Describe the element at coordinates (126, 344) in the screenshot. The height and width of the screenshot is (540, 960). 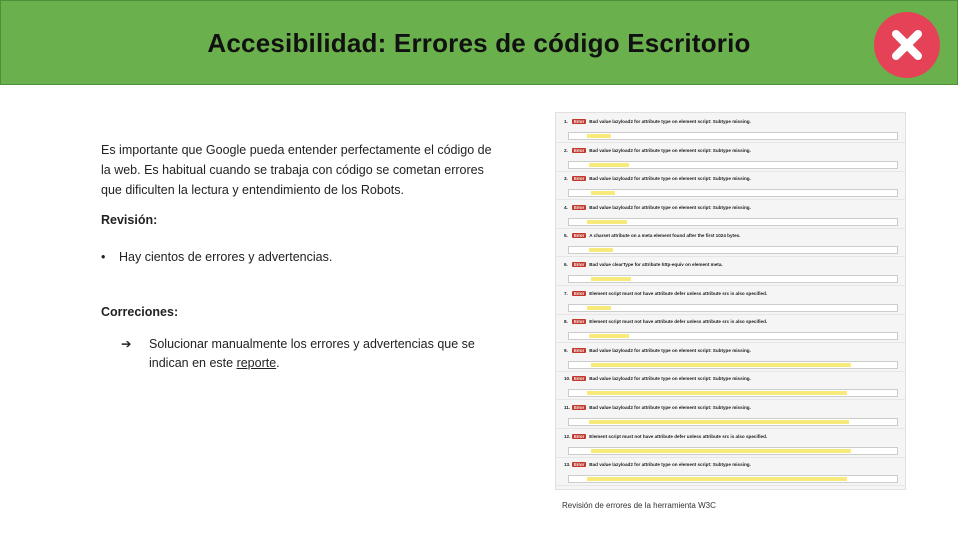
I see `arrow-right-icon: ➔` at that location.